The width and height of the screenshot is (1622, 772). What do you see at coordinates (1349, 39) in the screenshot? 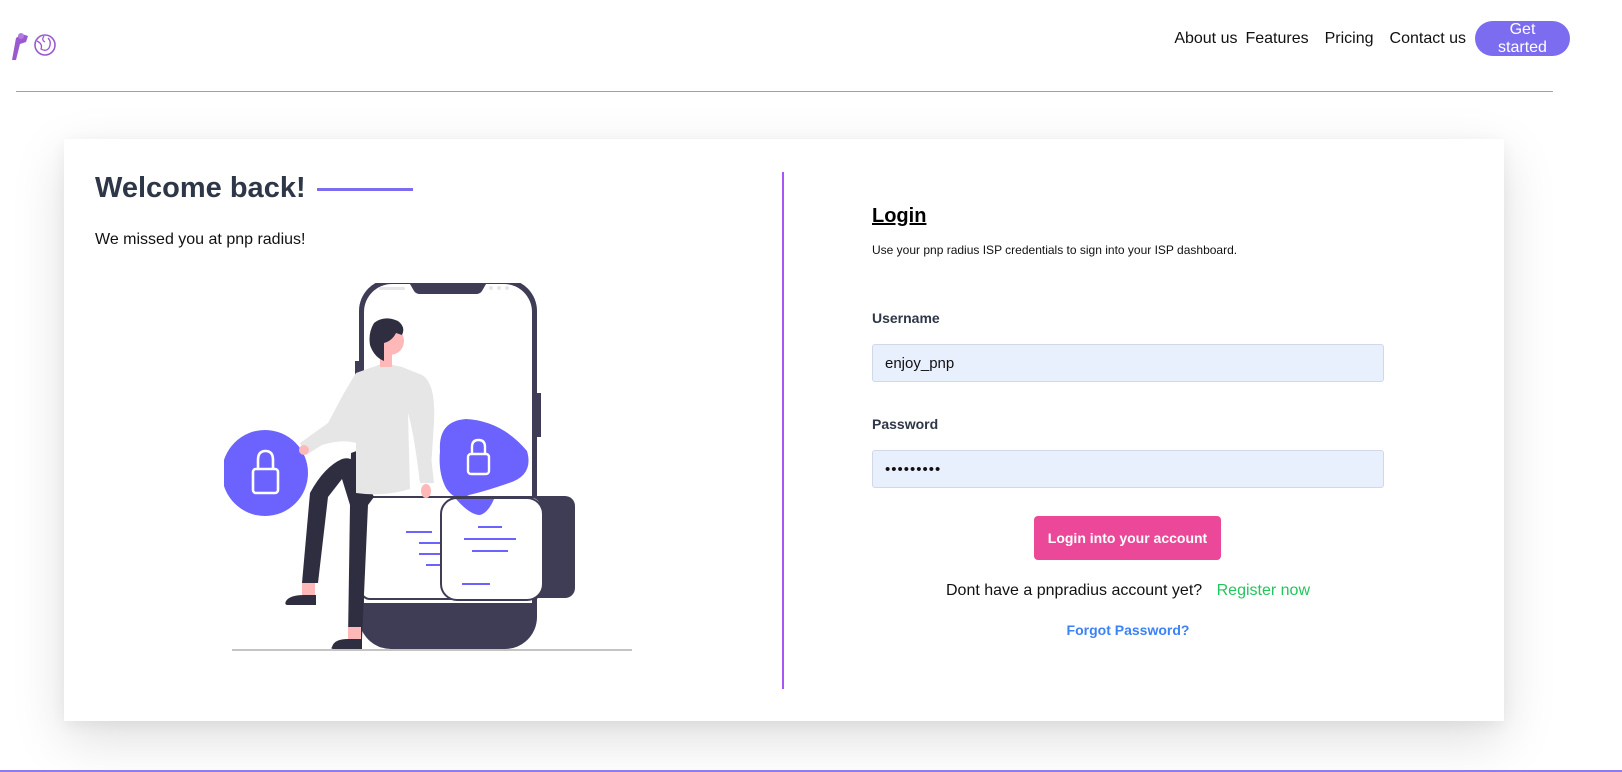
I see `nav-pricing: Pricing` at bounding box center [1349, 39].